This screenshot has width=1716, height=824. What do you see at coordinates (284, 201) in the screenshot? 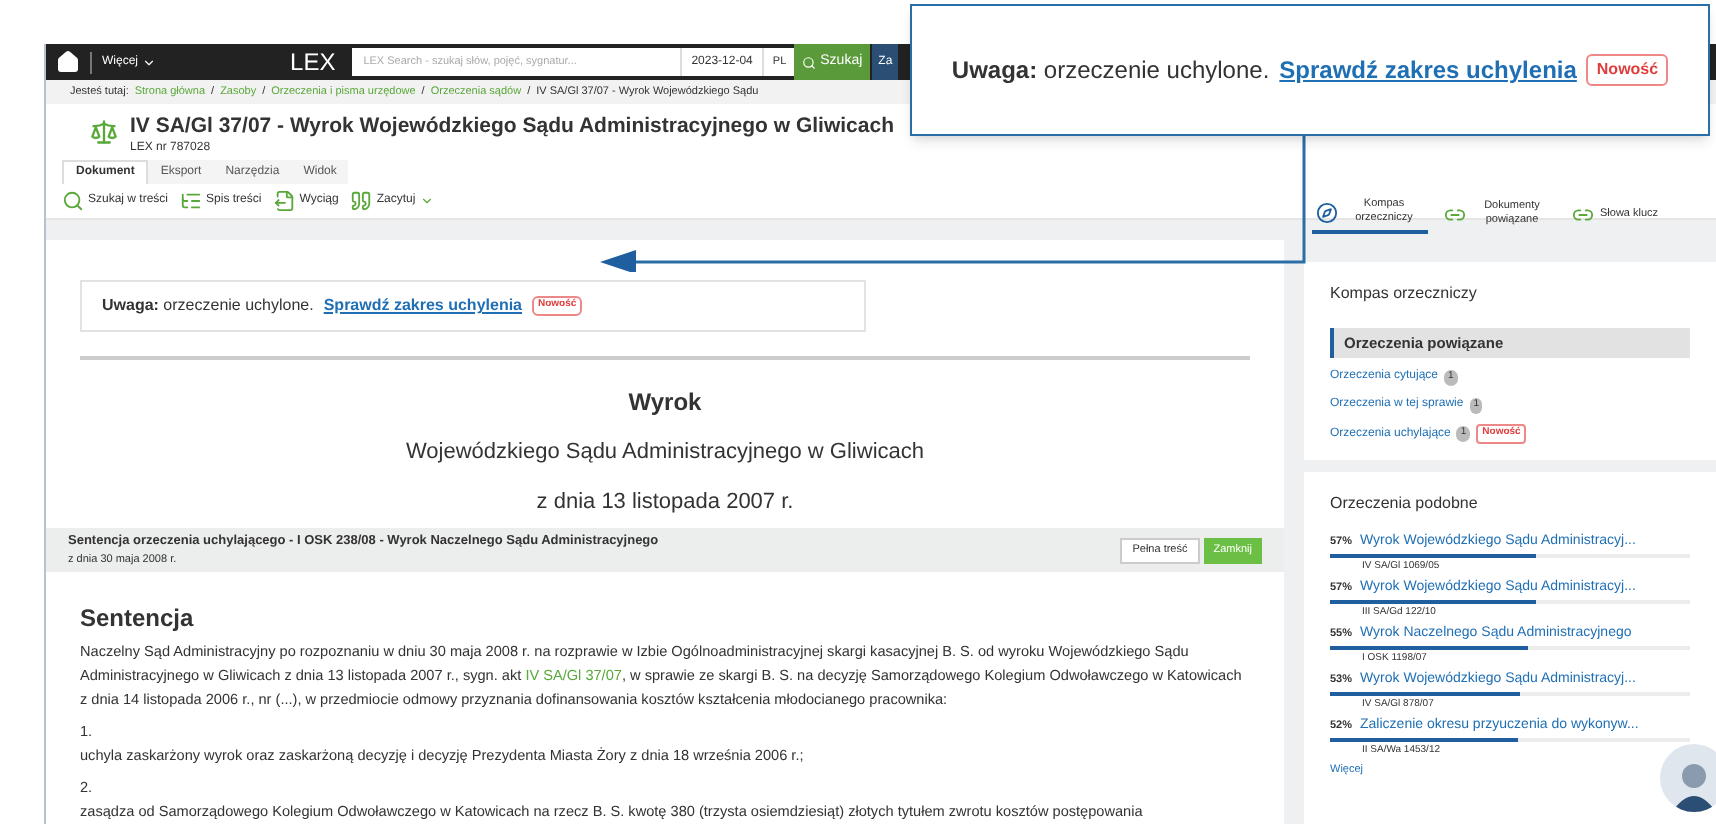
I see `document-icon` at bounding box center [284, 201].